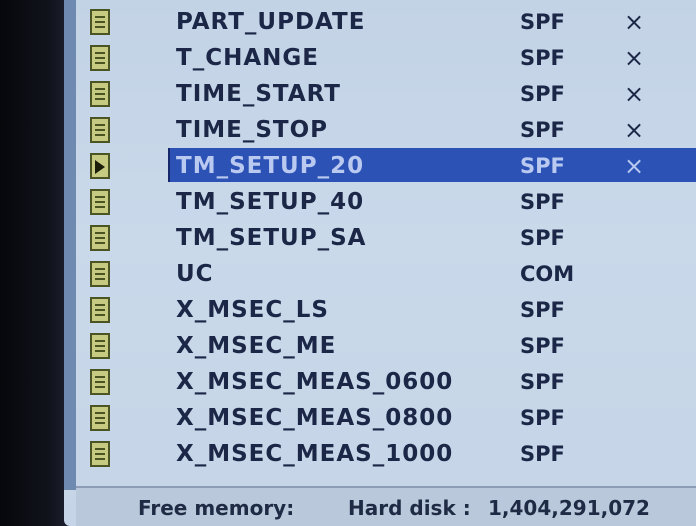  I want to click on file-name: T_CHANGE, so click(247, 58).